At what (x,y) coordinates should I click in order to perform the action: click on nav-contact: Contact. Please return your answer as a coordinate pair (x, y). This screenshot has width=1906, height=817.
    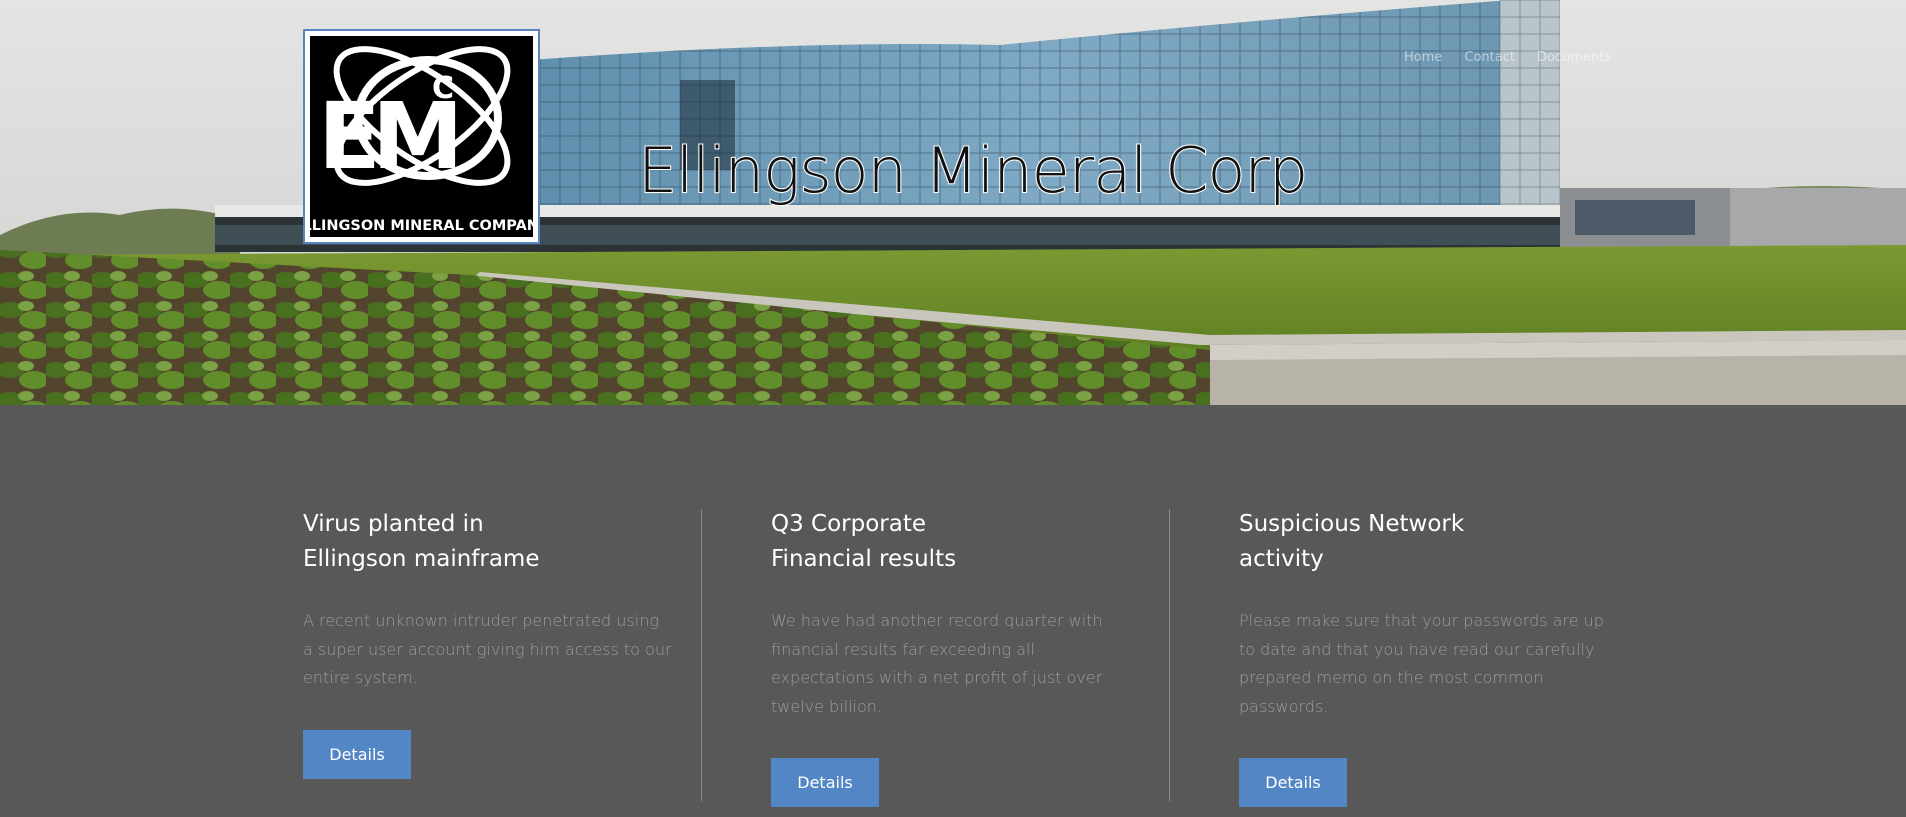
    Looking at the image, I should click on (1489, 57).